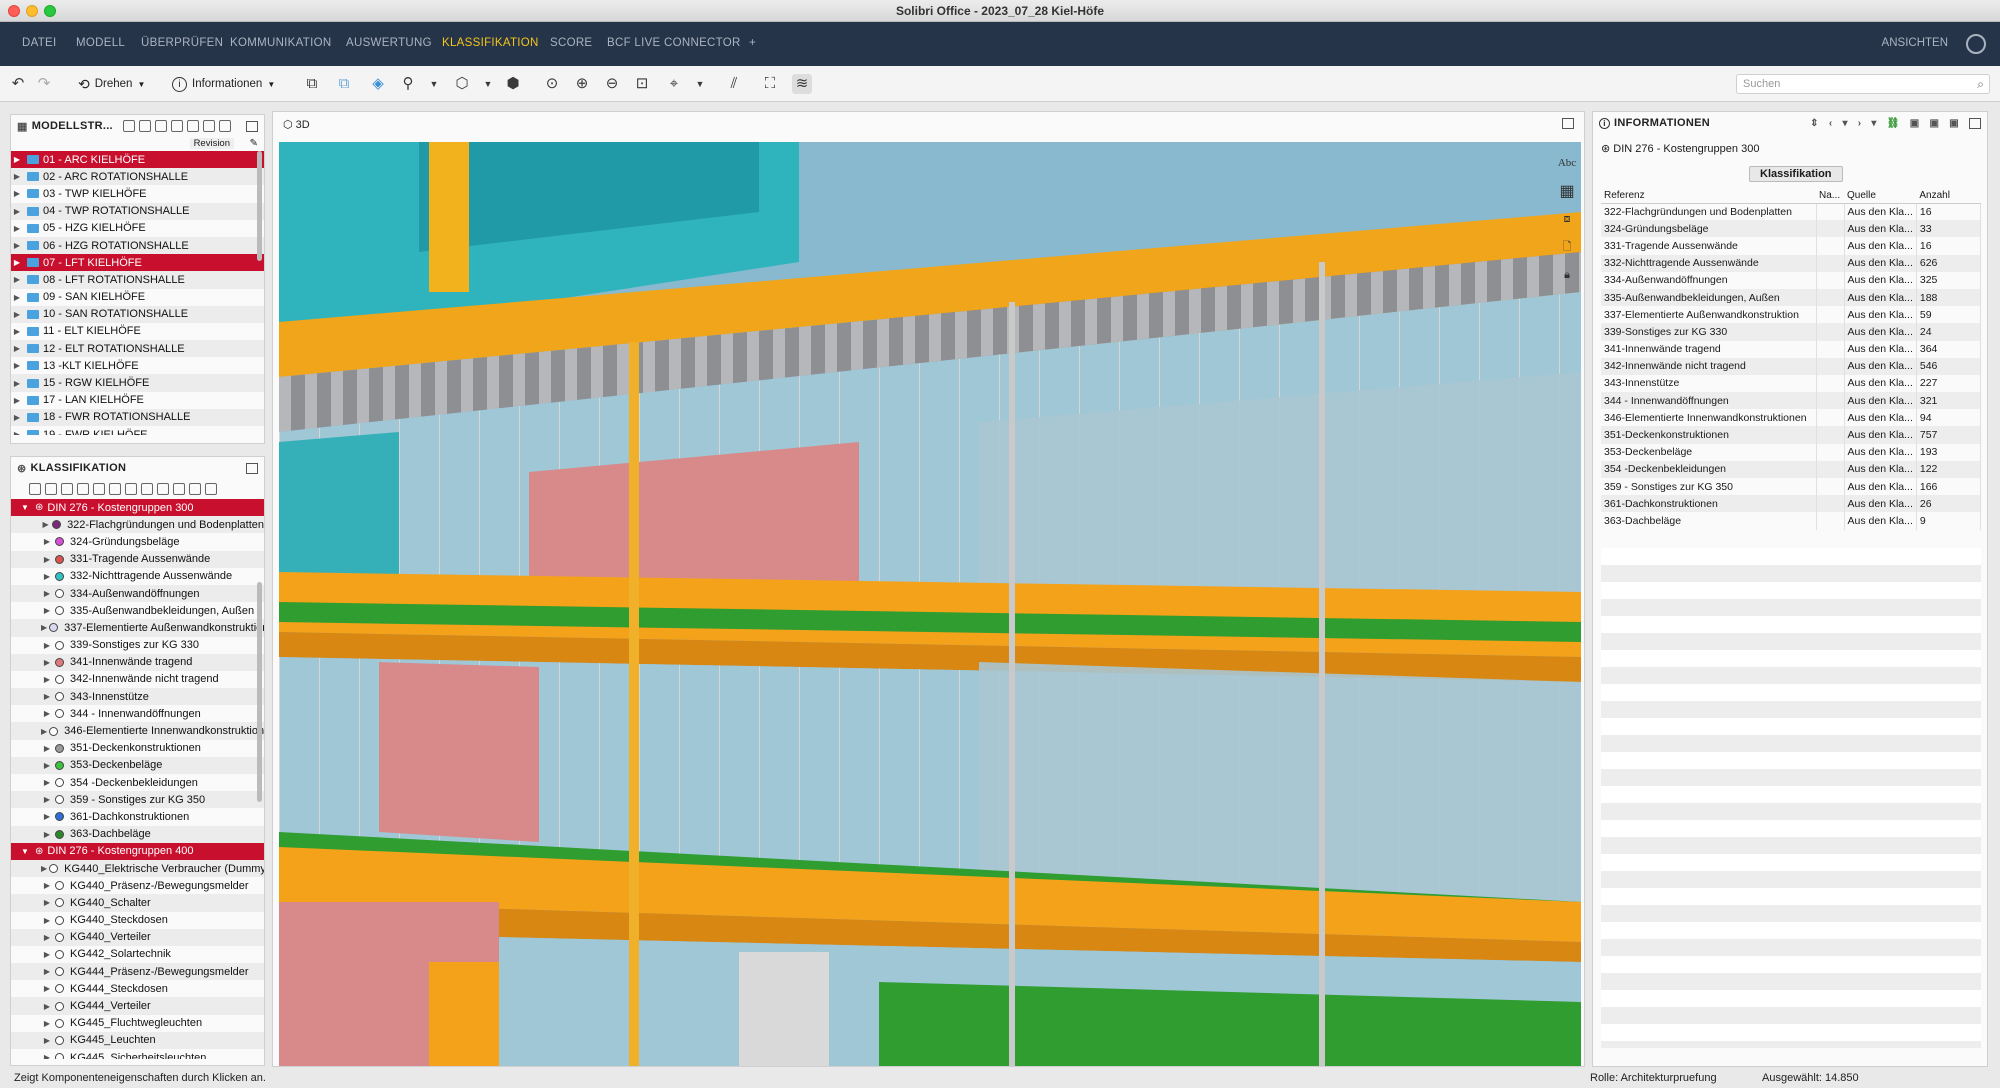 The height and width of the screenshot is (1088, 2000). What do you see at coordinates (462, 84) in the screenshot?
I see `view-cube-icon: ⬡` at bounding box center [462, 84].